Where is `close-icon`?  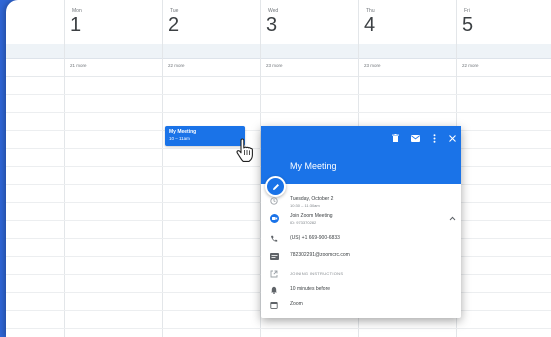
close-icon is located at coordinates (452, 138).